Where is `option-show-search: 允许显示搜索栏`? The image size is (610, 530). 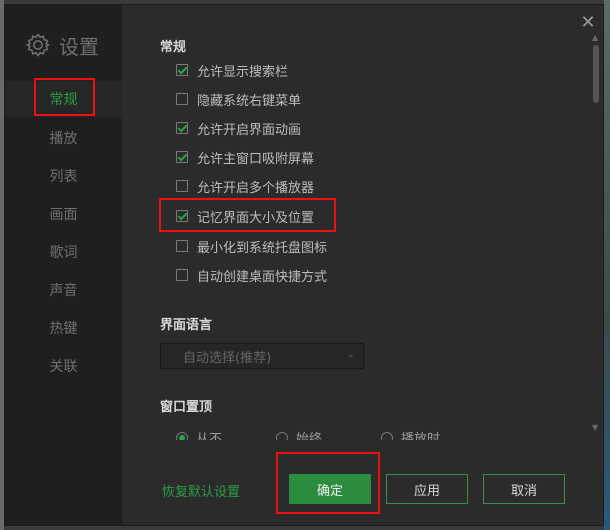 option-show-search: 允许显示搜索栏 is located at coordinates (232, 70).